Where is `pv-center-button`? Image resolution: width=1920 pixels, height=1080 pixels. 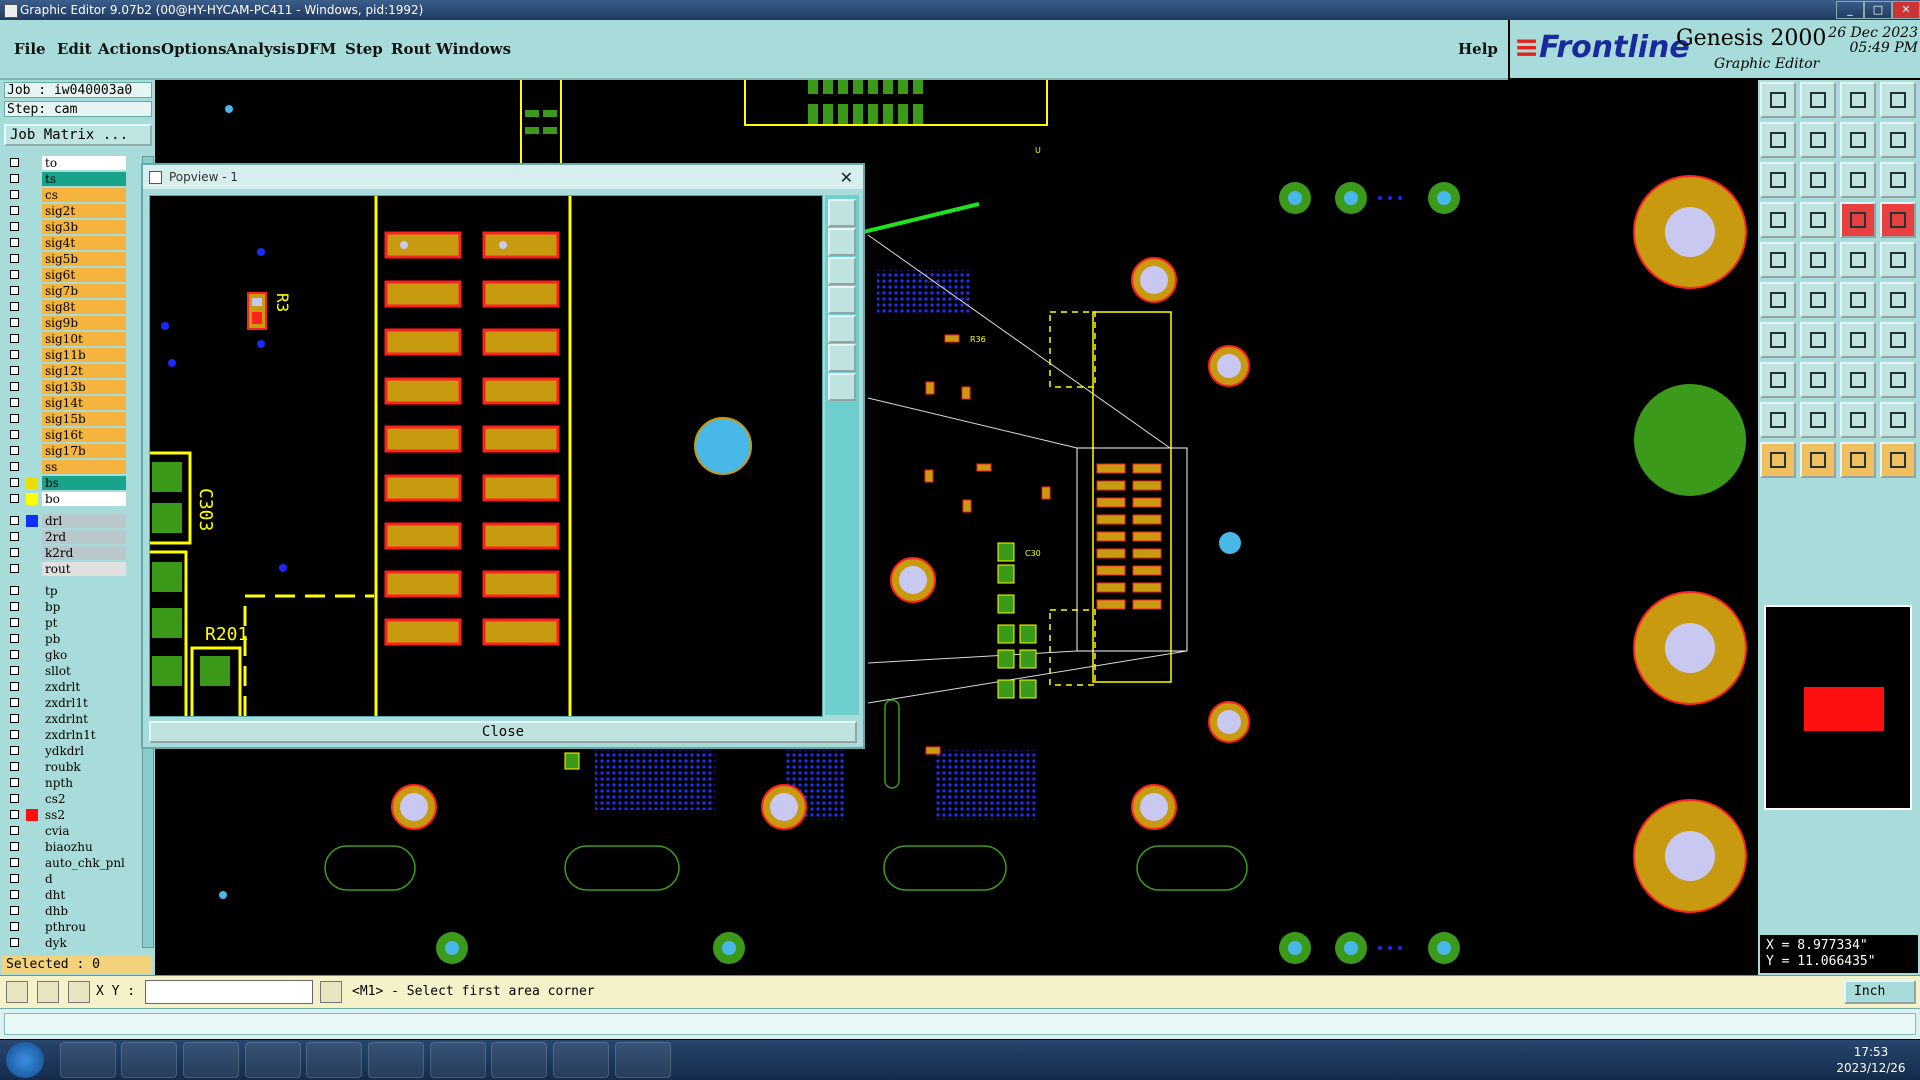
pv-center-button is located at coordinates (842, 387).